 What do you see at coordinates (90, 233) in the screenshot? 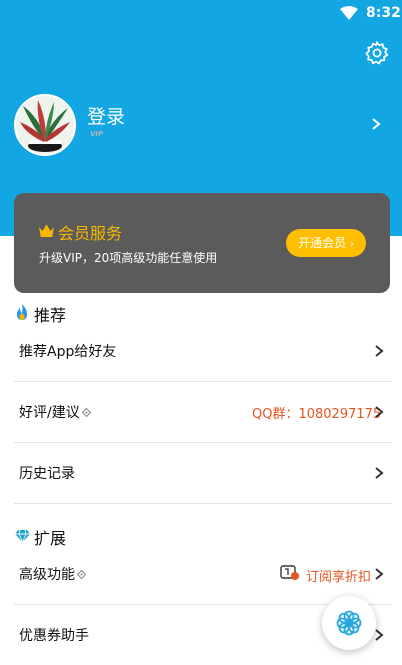
I see `vip-card-title: 会员服务` at bounding box center [90, 233].